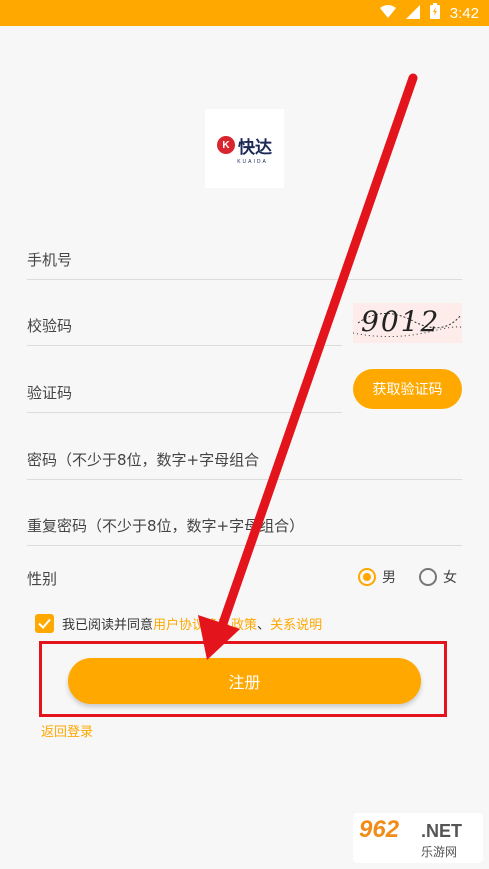 The image size is (489, 869). Describe the element at coordinates (67, 730) in the screenshot. I see `back-to-login-link: 返回登录` at that location.